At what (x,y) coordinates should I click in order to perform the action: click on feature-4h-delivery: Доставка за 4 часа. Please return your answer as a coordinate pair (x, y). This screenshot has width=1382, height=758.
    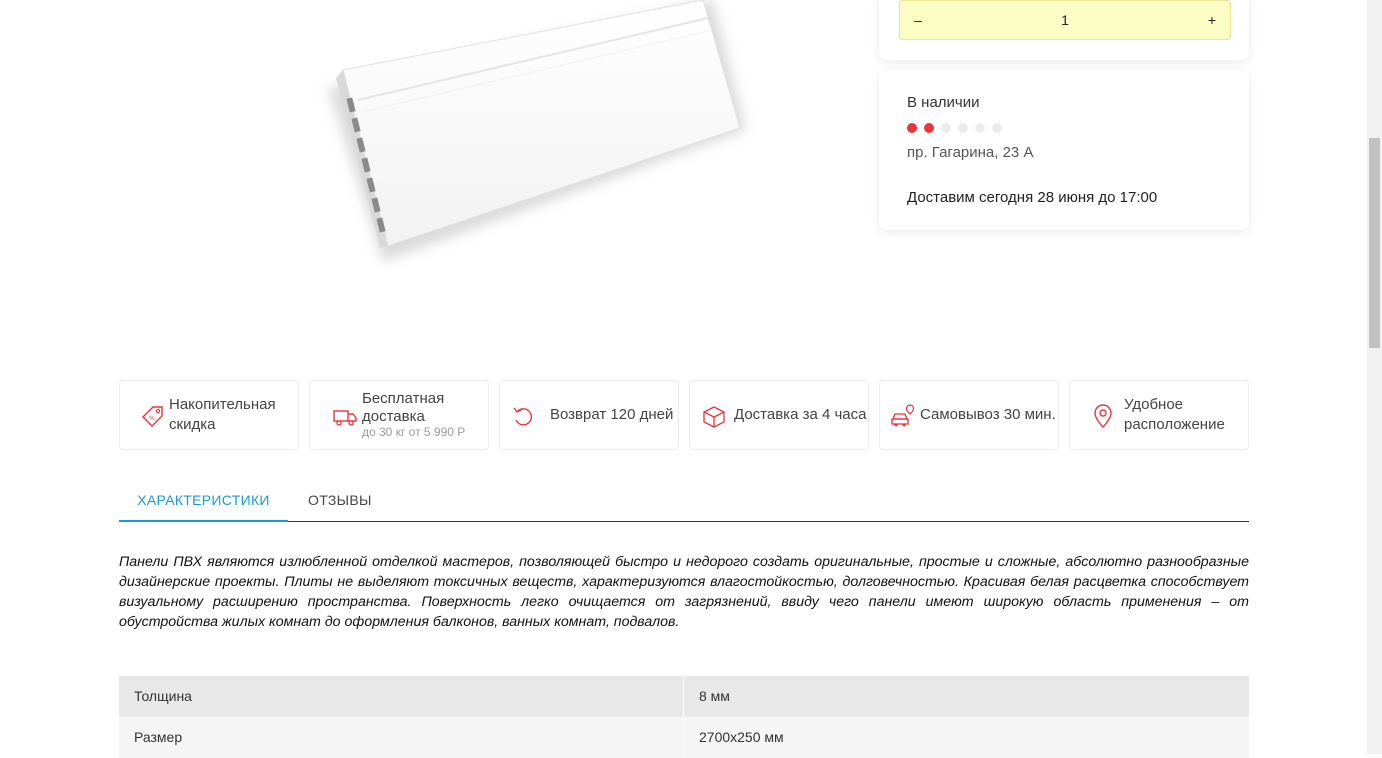
    Looking at the image, I should click on (779, 415).